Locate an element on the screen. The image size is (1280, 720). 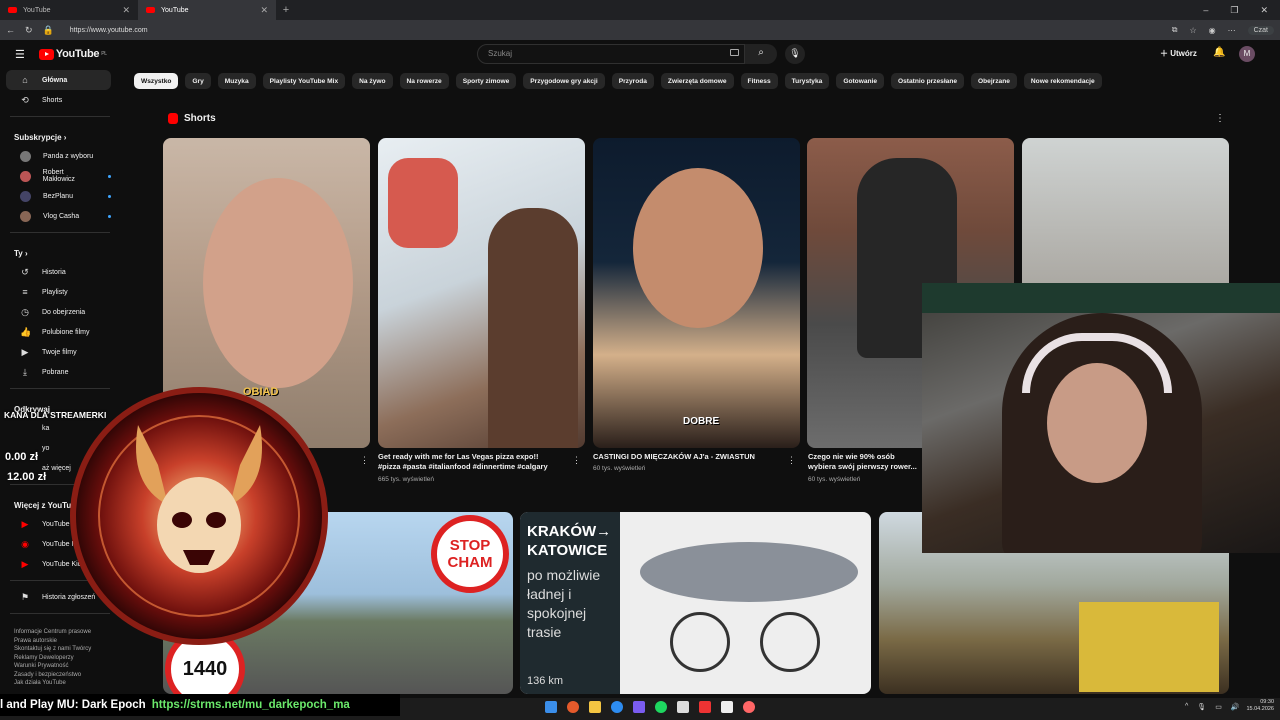
overlay-goal-amount: 12.00 zł is located at coordinates (27, 477).